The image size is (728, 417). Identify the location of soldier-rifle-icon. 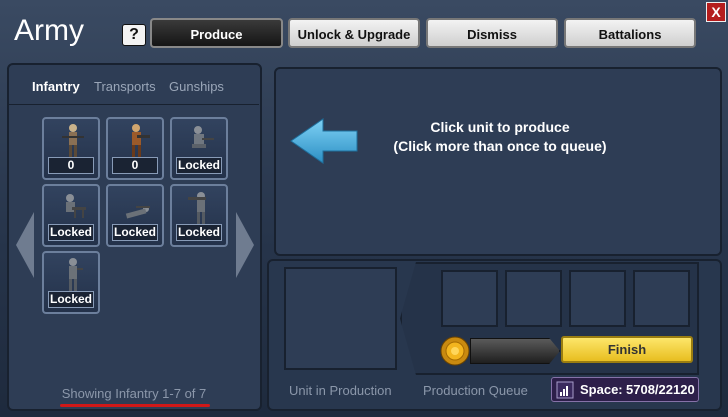
(73, 140).